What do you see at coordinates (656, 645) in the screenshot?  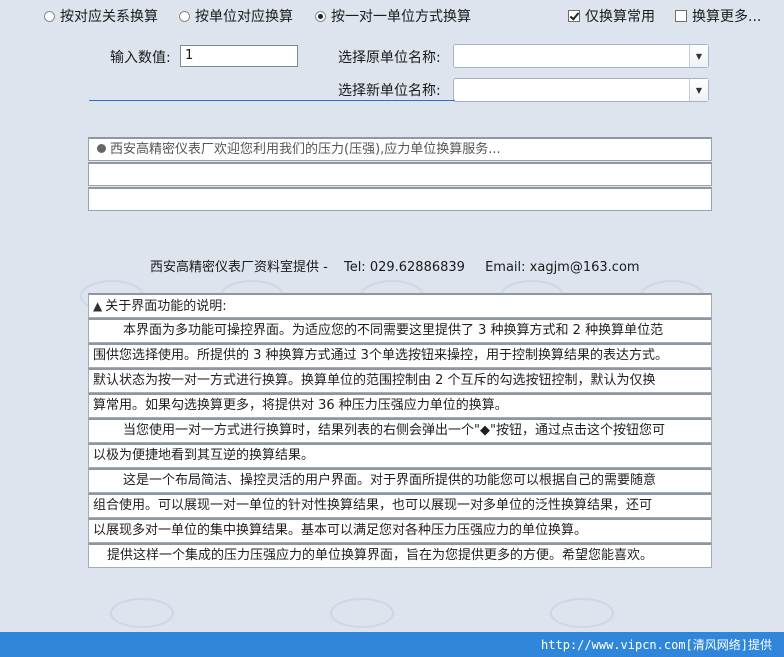 I see `footer-text: http://www.vipcn.com[清风网络]提供` at bounding box center [656, 645].